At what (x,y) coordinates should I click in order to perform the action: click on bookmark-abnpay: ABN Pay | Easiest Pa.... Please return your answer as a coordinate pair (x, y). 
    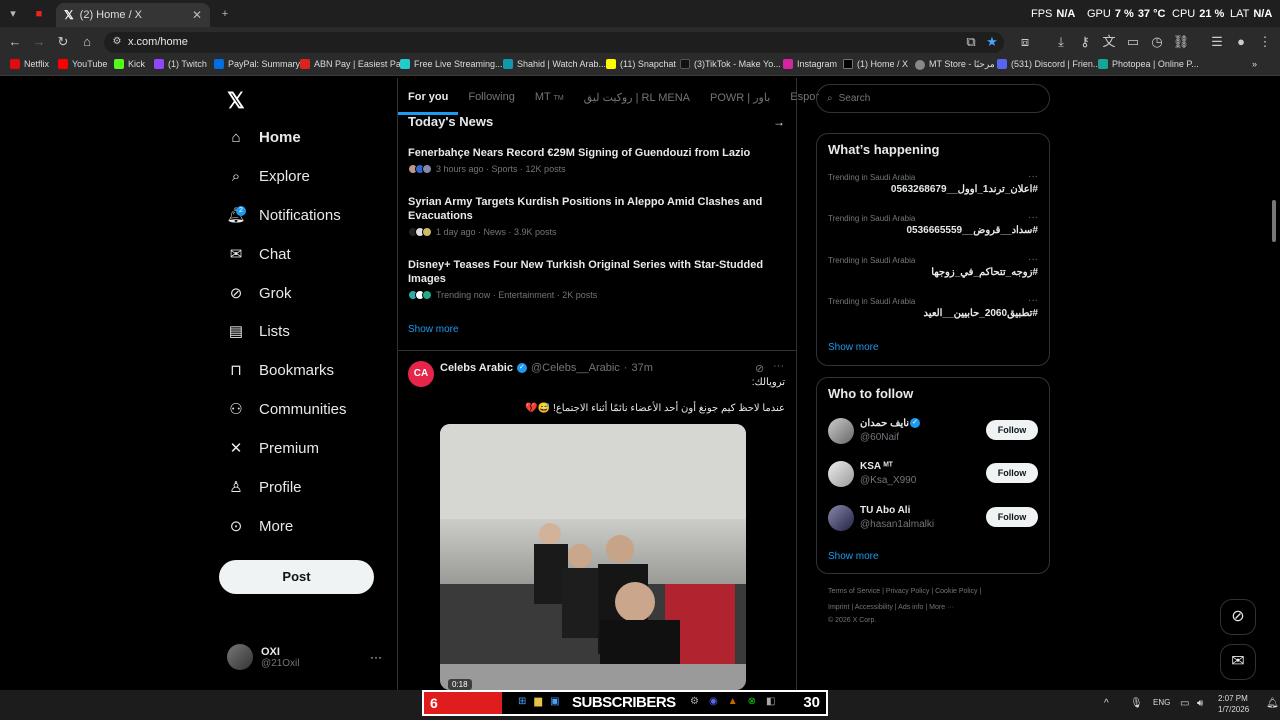
    Looking at the image, I should click on (354, 64).